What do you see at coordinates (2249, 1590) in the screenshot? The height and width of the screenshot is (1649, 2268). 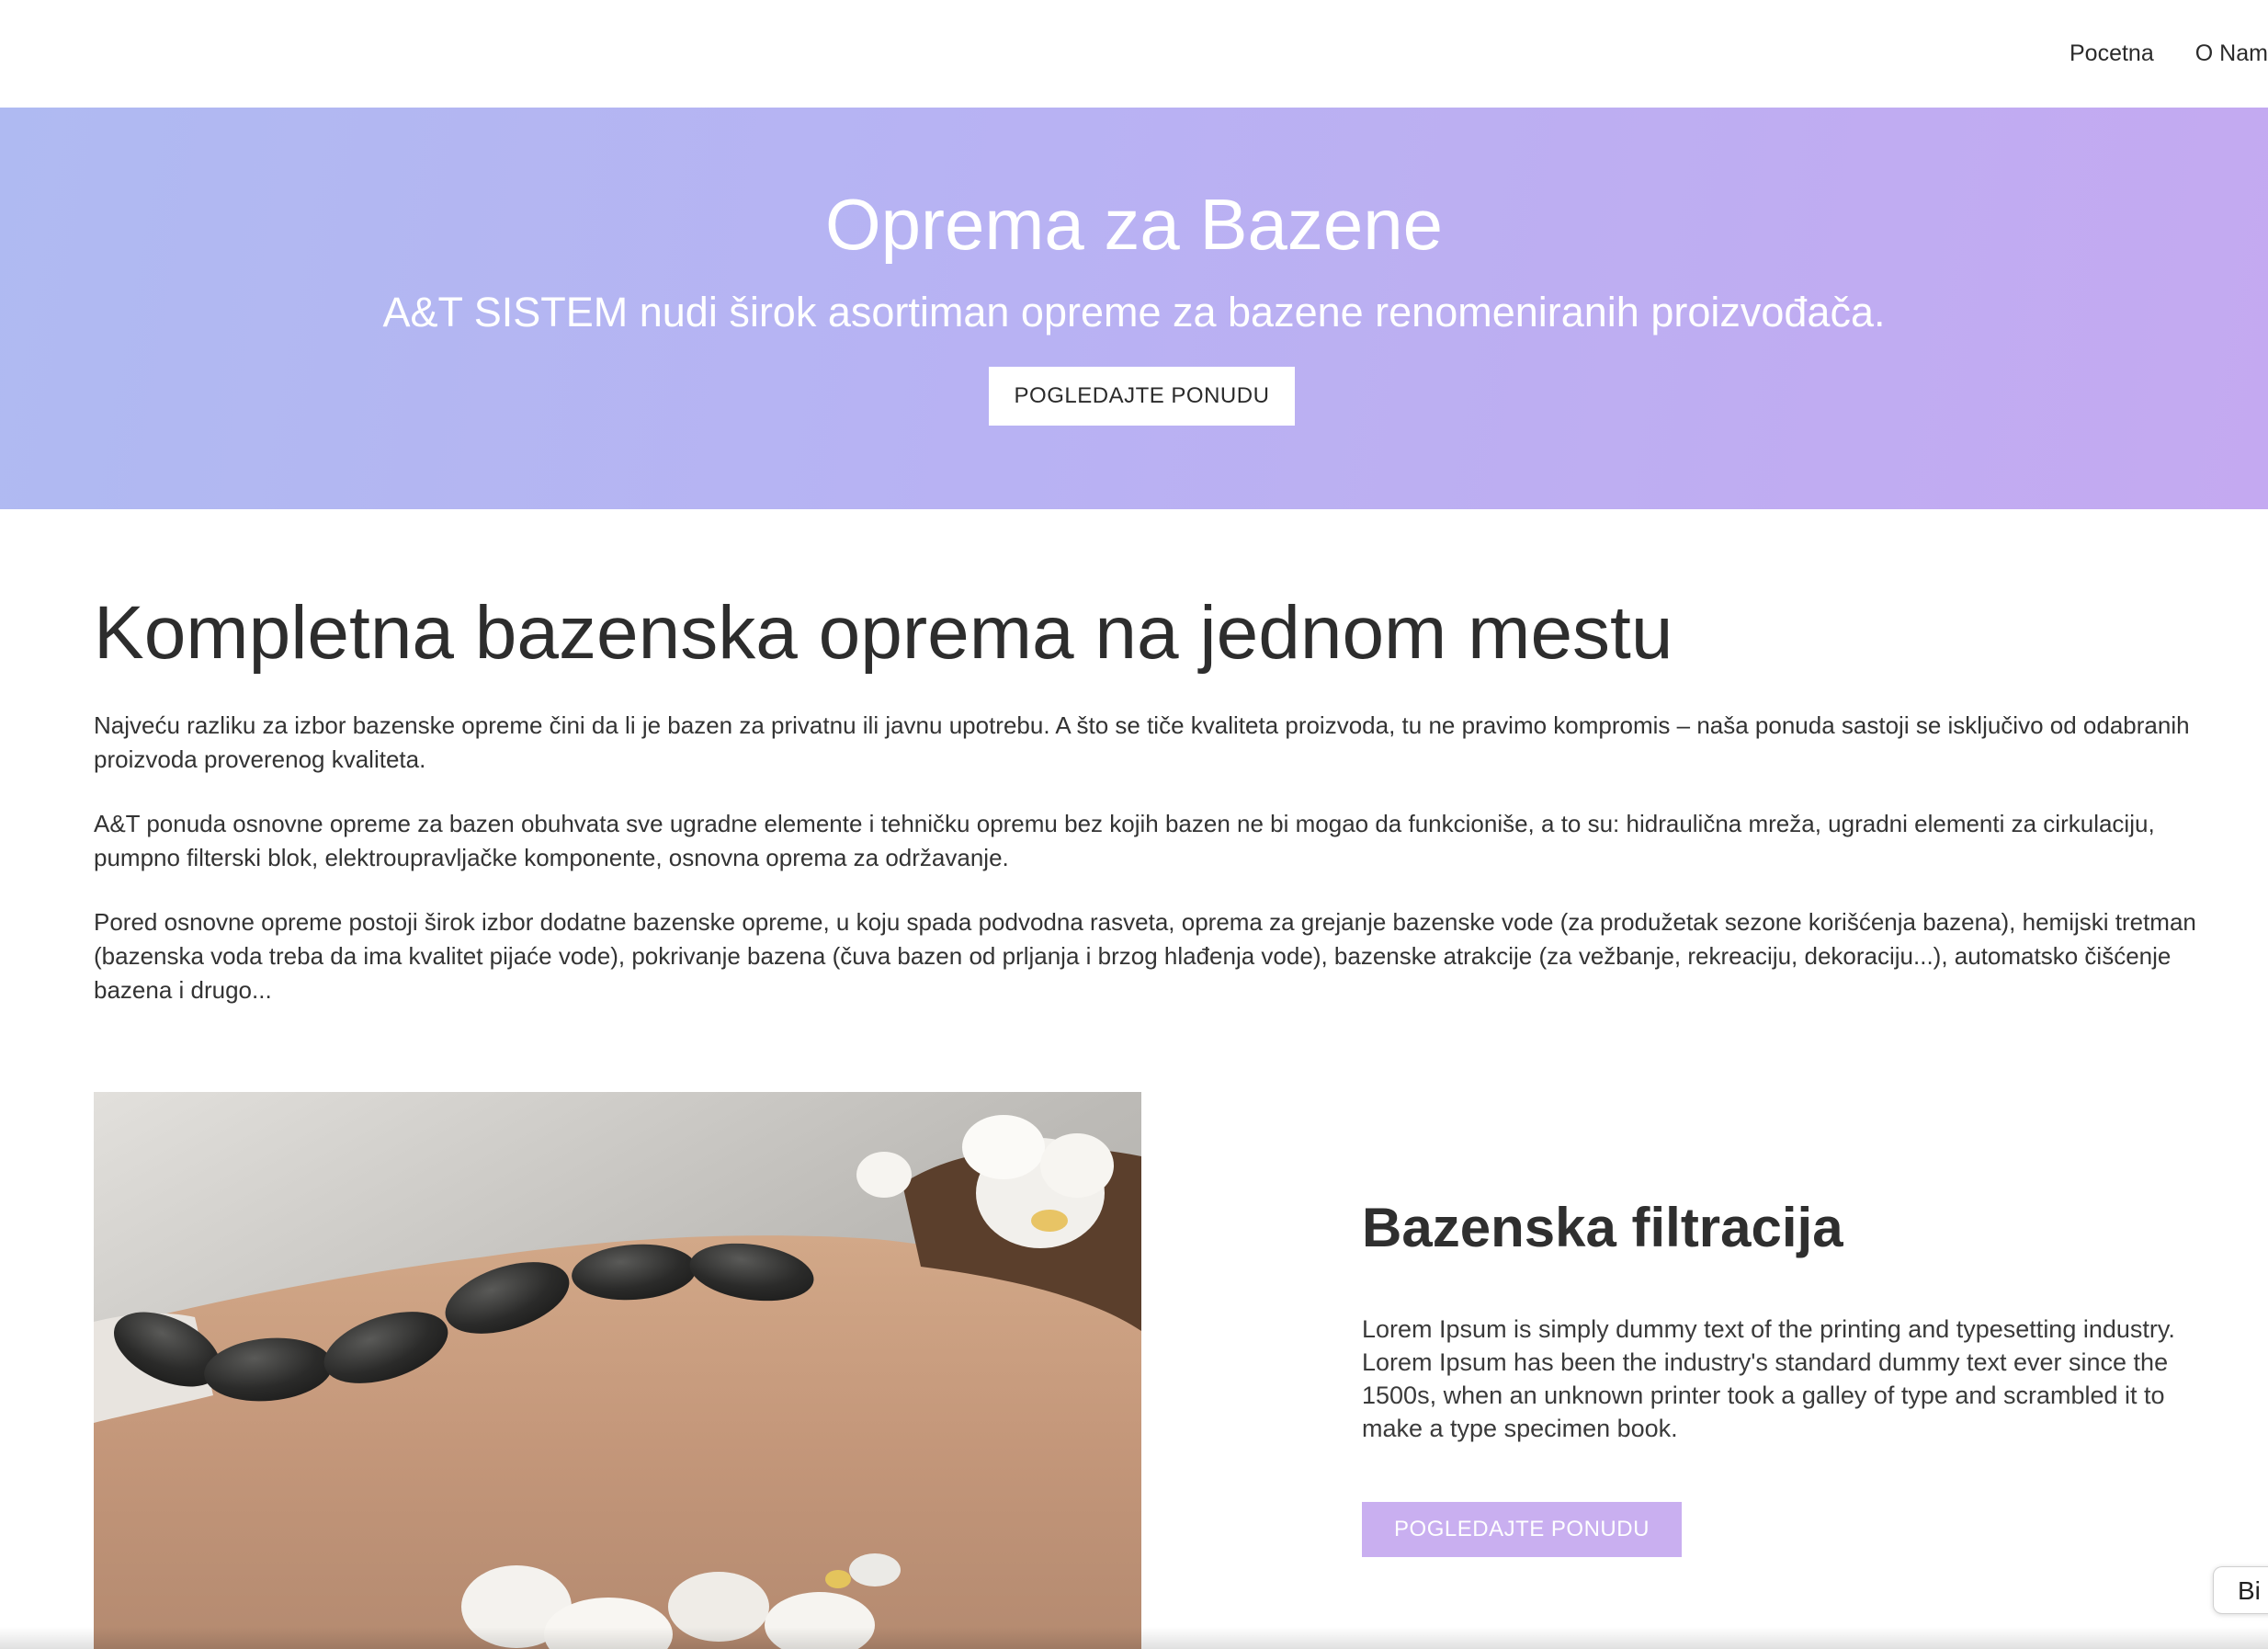 I see `chat-widget-label: Bi` at bounding box center [2249, 1590].